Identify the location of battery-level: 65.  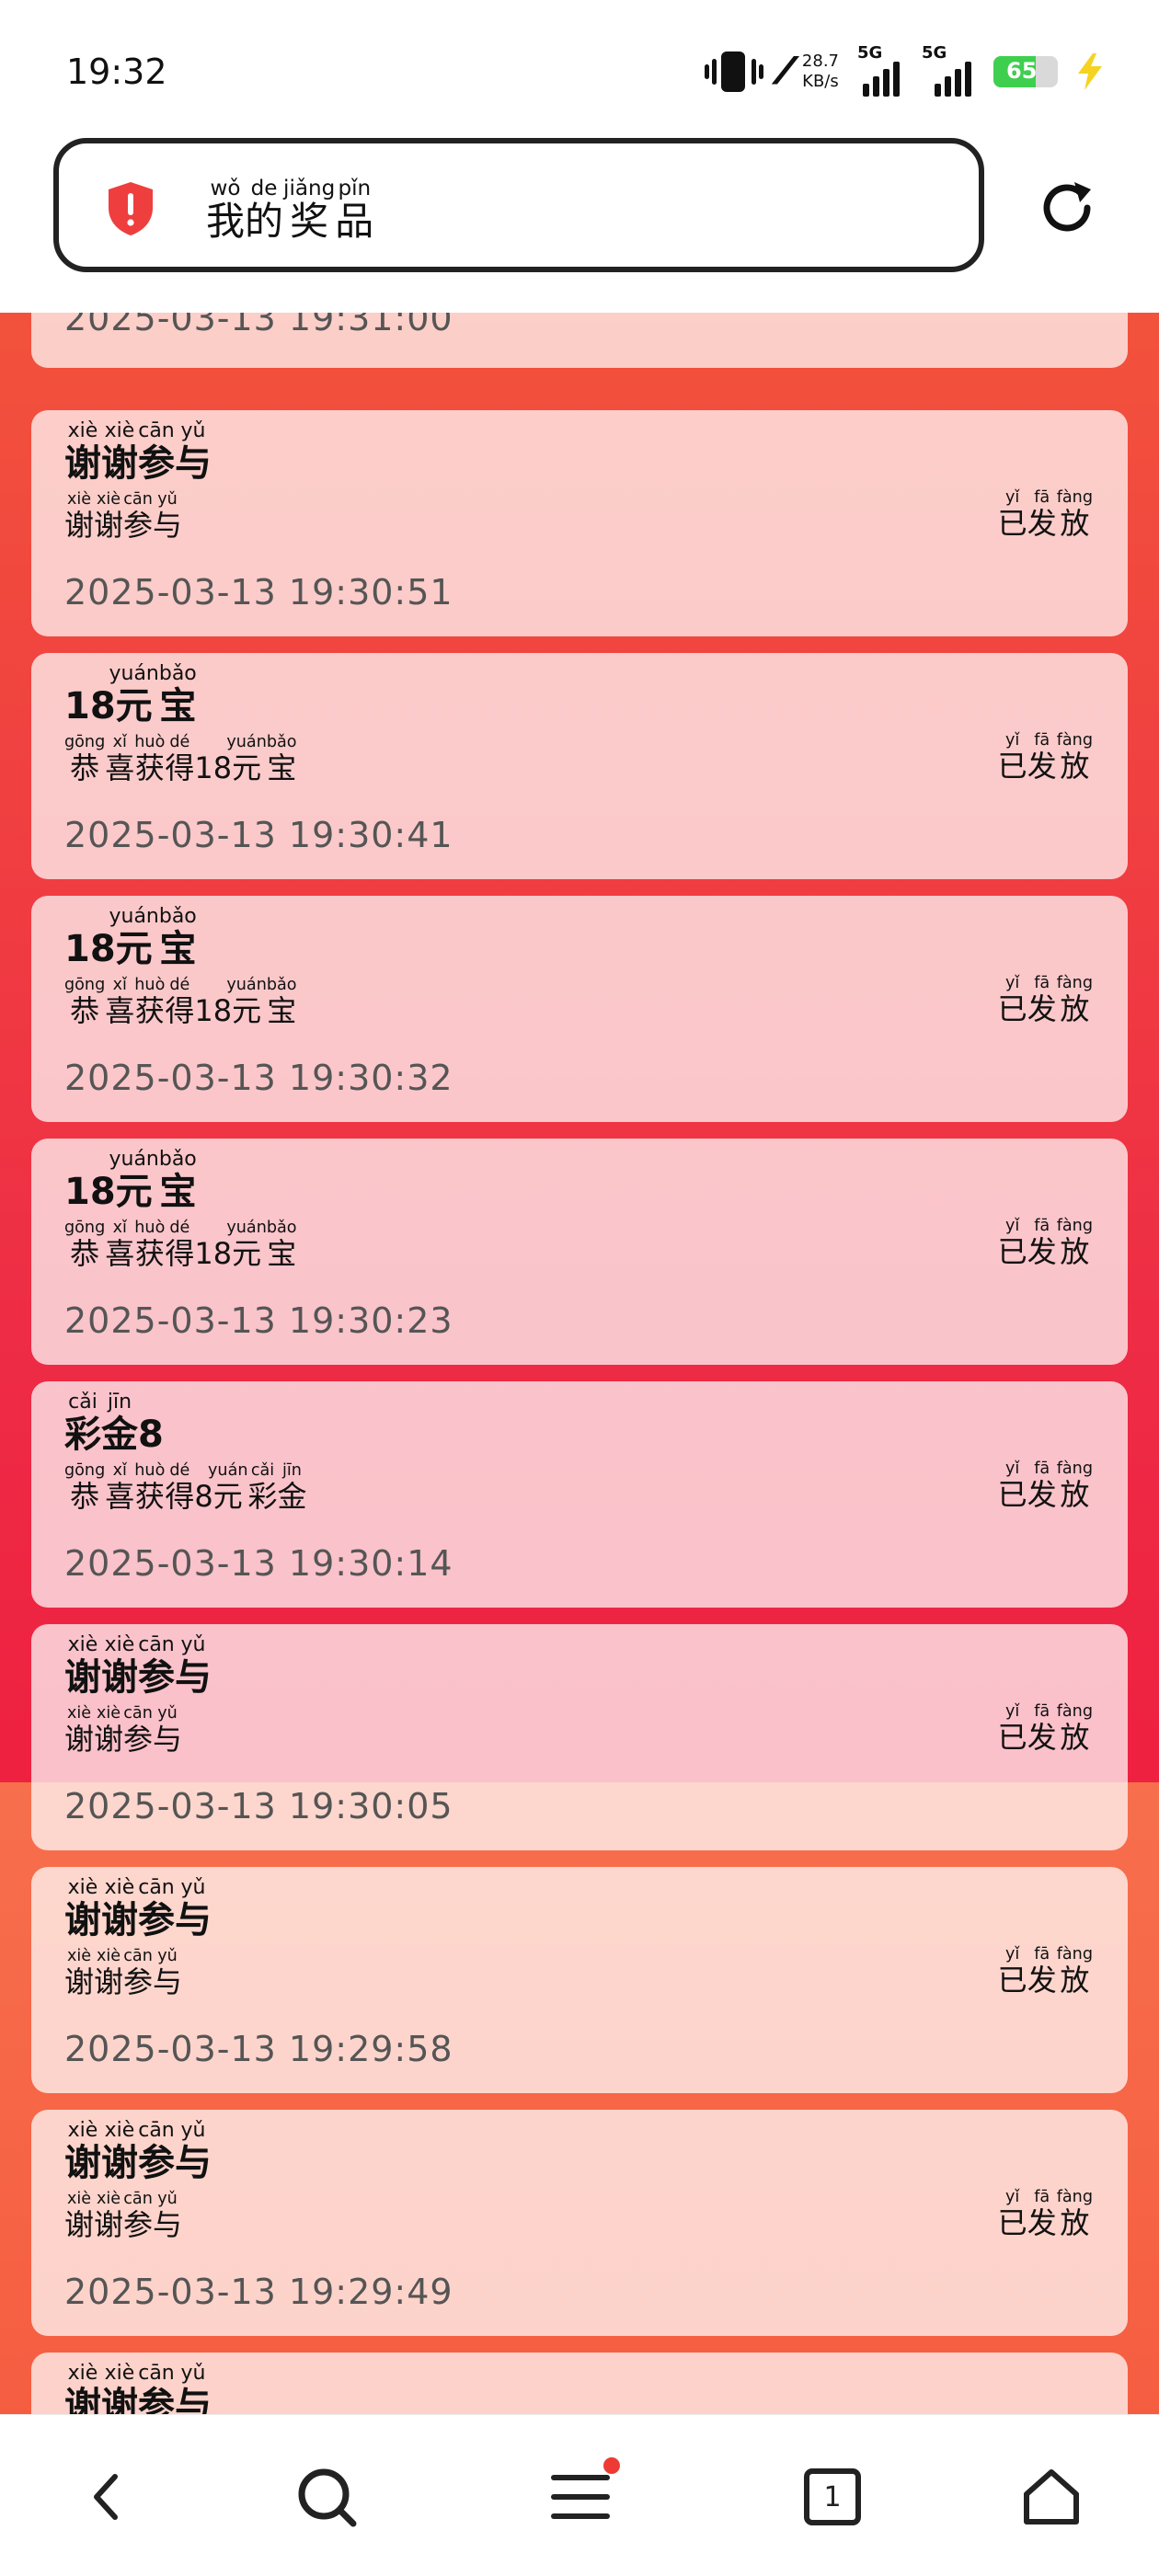
(1022, 71).